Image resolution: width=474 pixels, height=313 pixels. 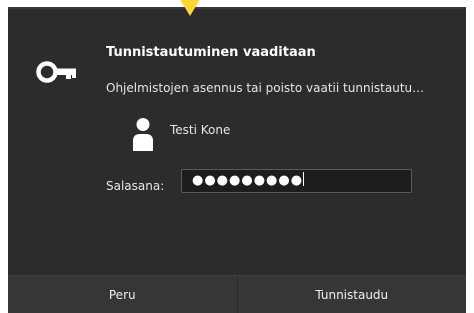 What do you see at coordinates (211, 52) in the screenshot?
I see `dialog-title: Tunnistautuminen vaaditaan` at bounding box center [211, 52].